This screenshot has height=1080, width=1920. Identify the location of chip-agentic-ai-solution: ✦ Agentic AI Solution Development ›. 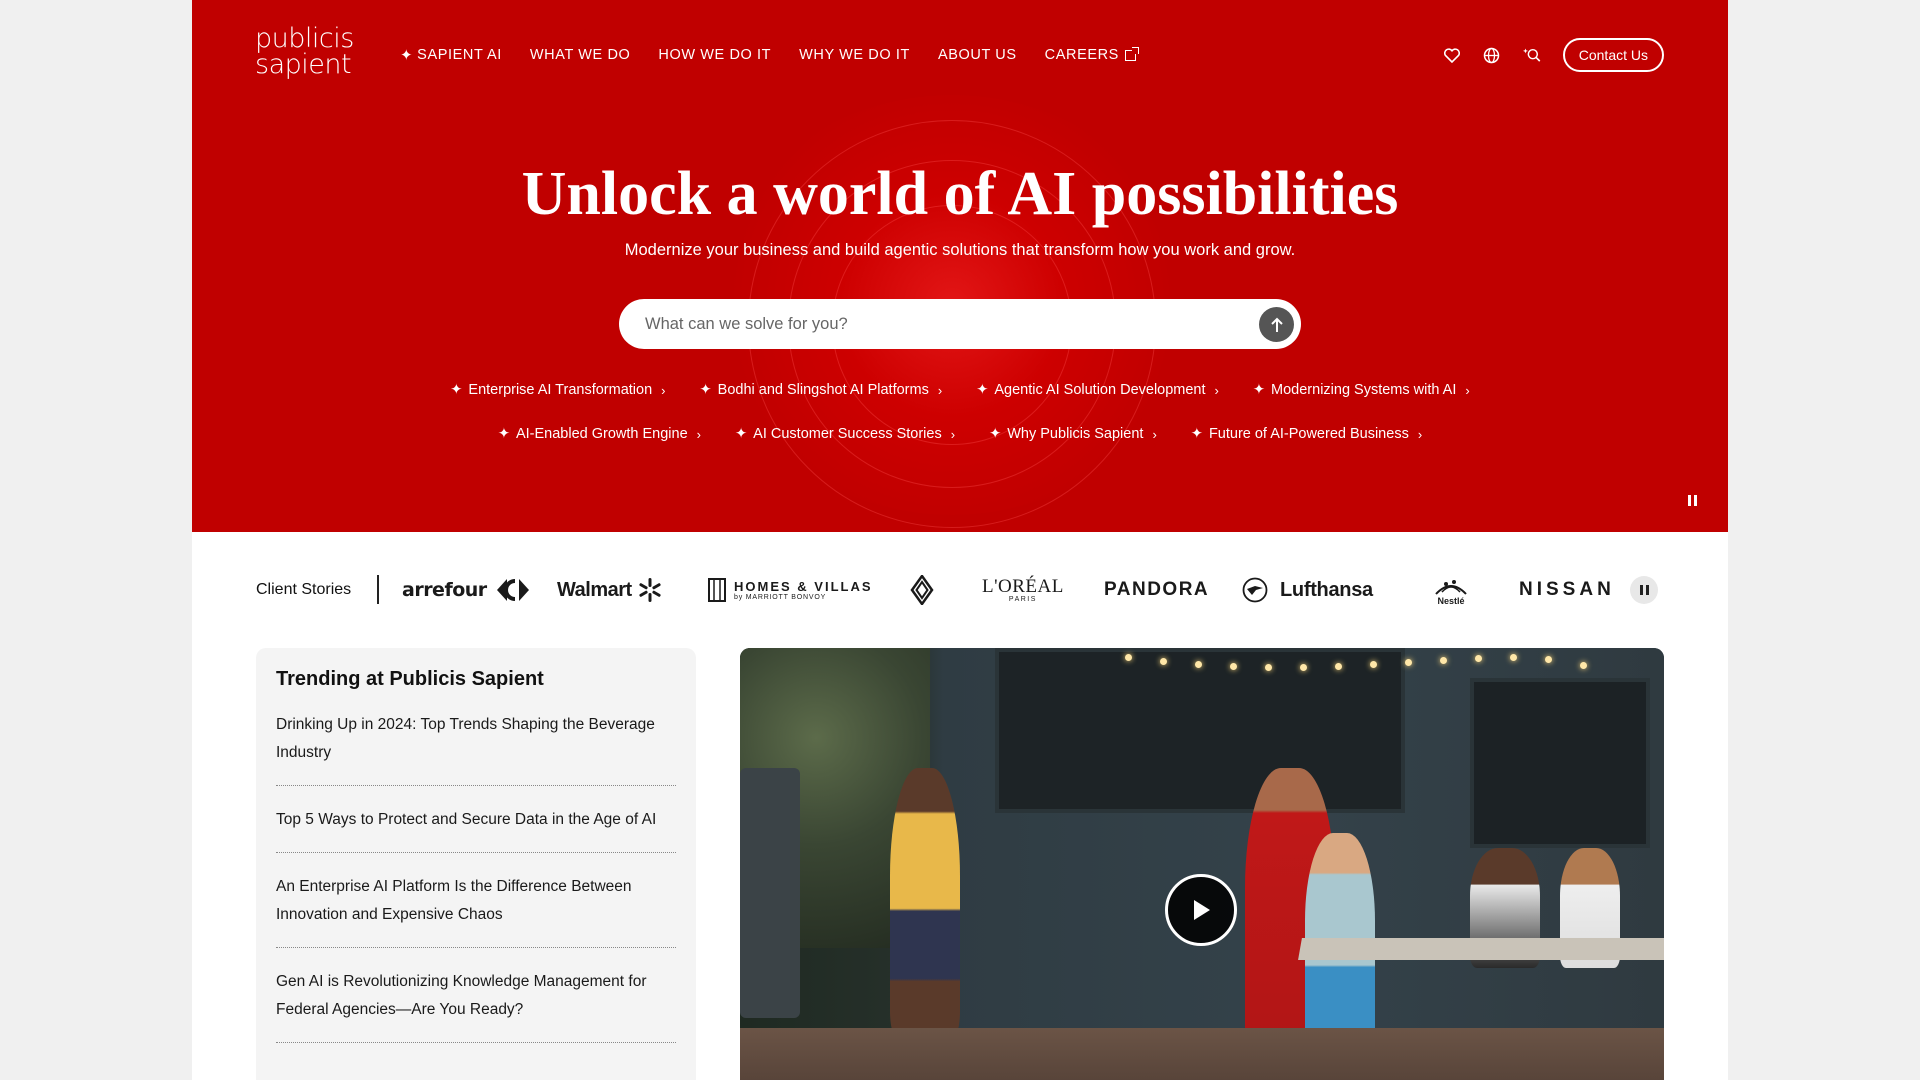
(1097, 390).